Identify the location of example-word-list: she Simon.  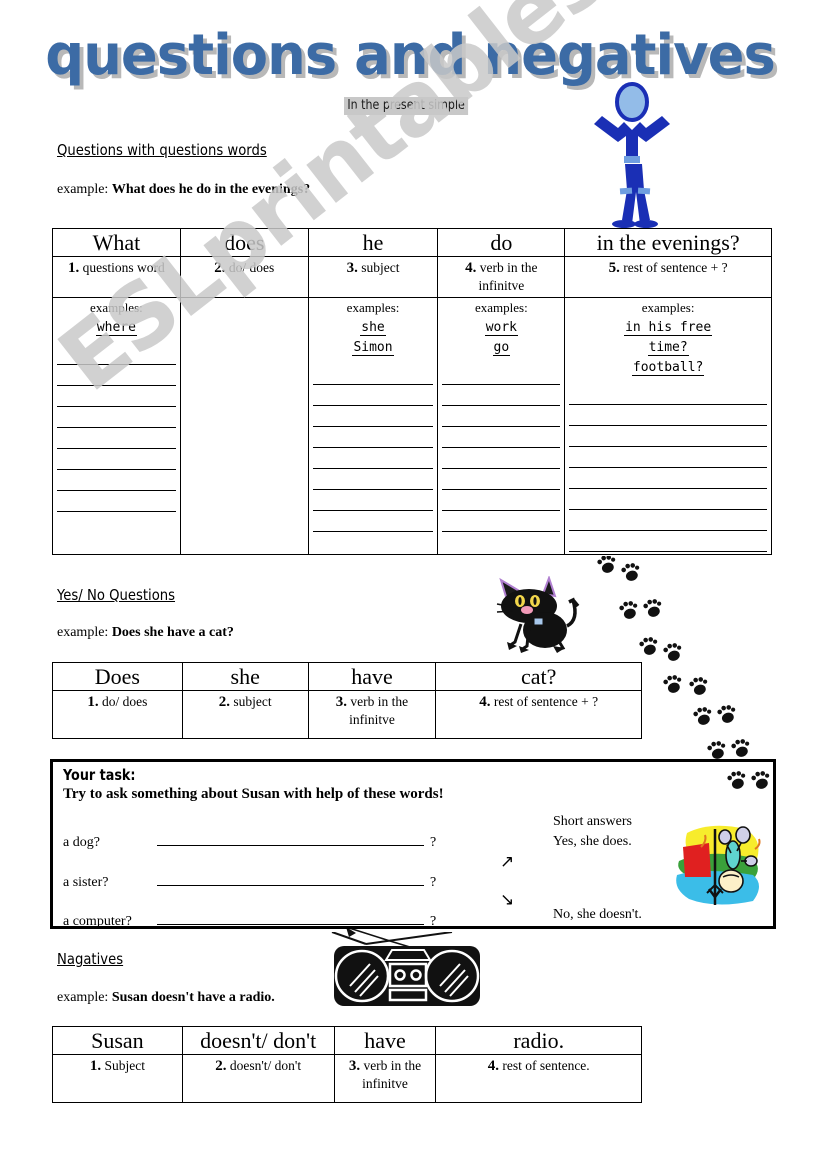
(373, 337).